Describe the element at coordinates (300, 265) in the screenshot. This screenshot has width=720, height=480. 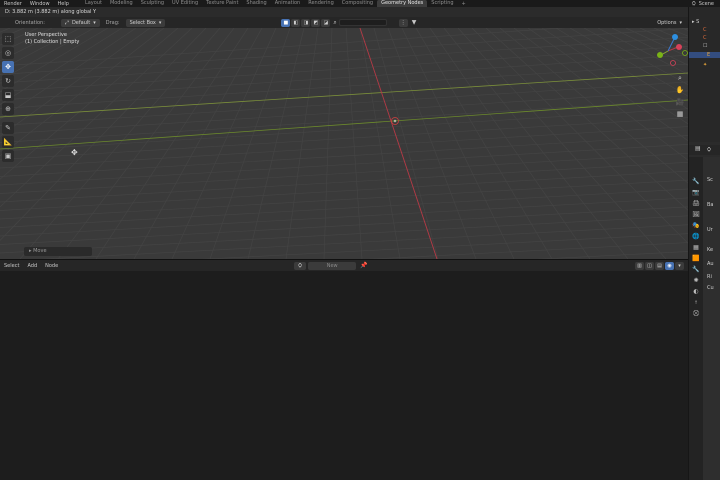
I see `node-tree-type-icon: ⛭` at that location.